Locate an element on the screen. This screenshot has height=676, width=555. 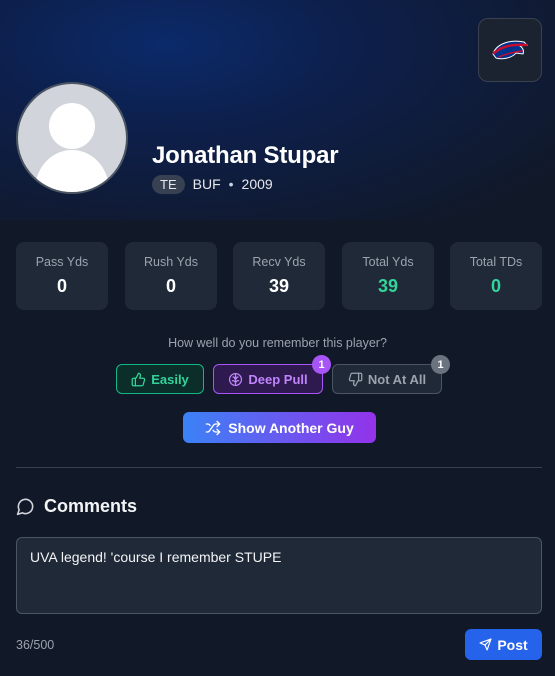
player-avatar is located at coordinates (72, 138).